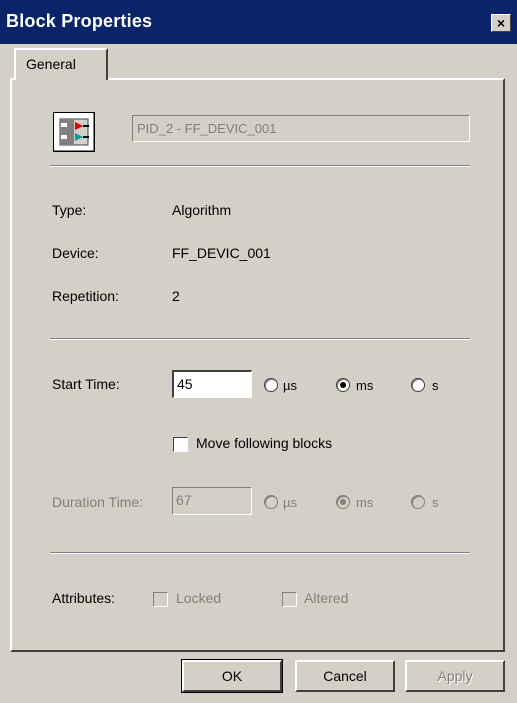 The width and height of the screenshot is (517, 703). Describe the element at coordinates (271, 502) in the screenshot. I see `duration-time-us-radio` at that location.